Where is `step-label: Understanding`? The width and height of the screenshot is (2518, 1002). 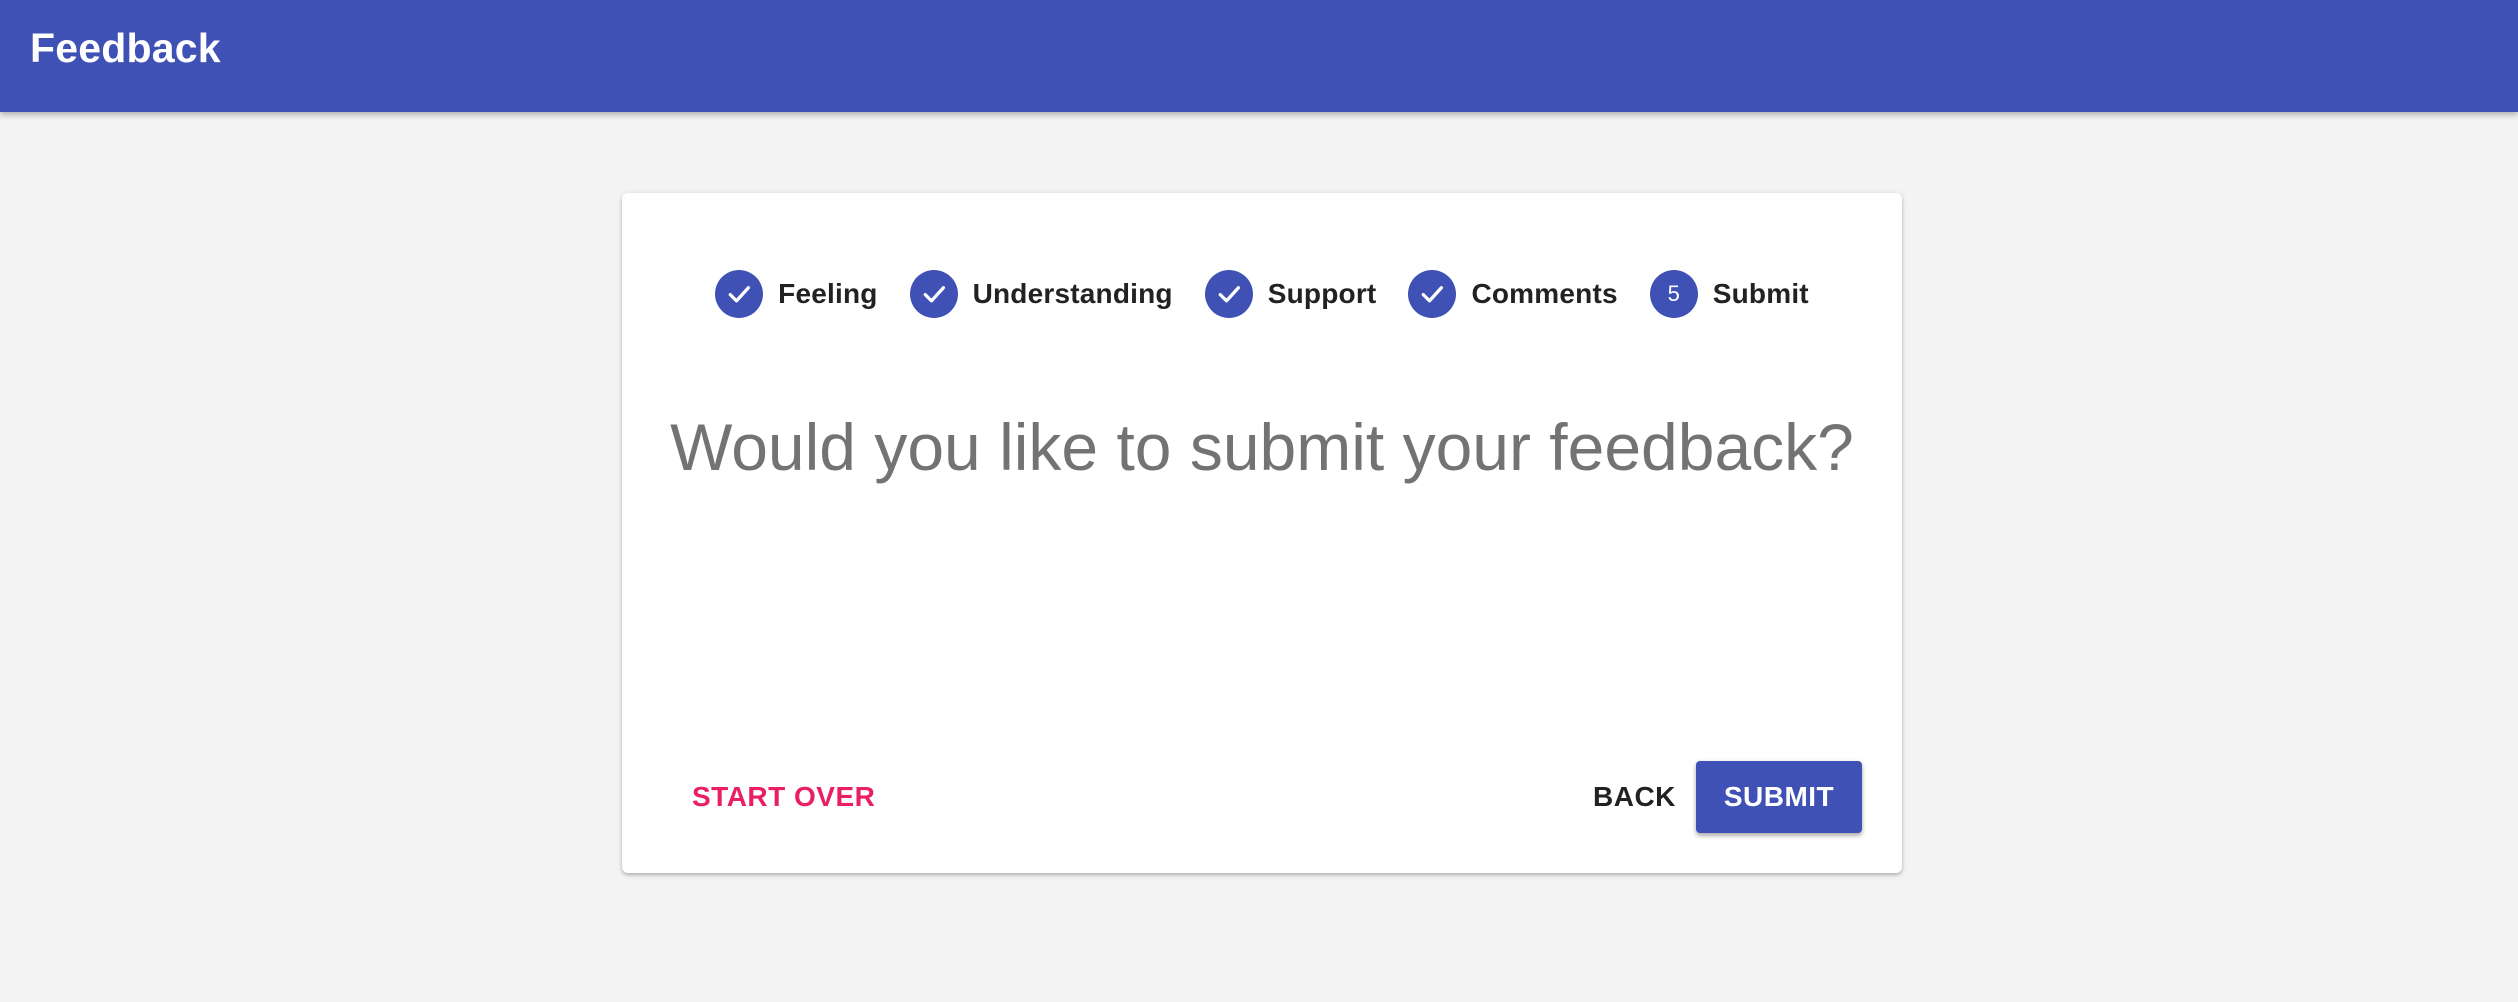 step-label: Understanding is located at coordinates (1072, 293).